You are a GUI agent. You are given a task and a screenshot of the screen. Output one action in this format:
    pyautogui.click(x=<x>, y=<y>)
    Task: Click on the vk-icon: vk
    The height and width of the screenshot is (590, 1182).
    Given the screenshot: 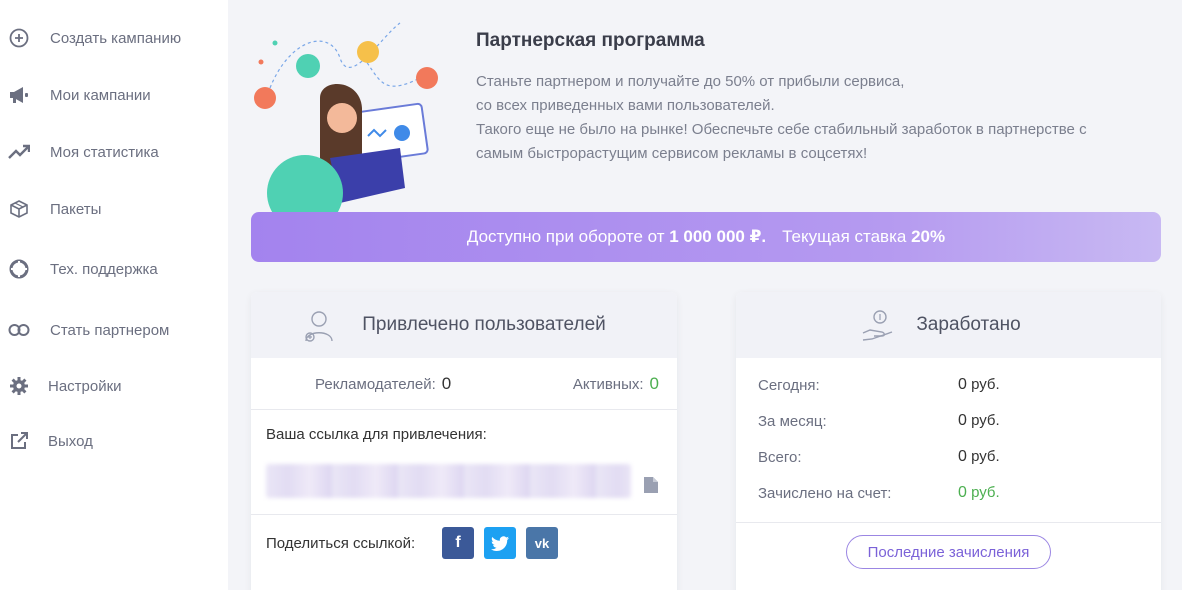 What is the action you would take?
    pyautogui.click(x=542, y=543)
    